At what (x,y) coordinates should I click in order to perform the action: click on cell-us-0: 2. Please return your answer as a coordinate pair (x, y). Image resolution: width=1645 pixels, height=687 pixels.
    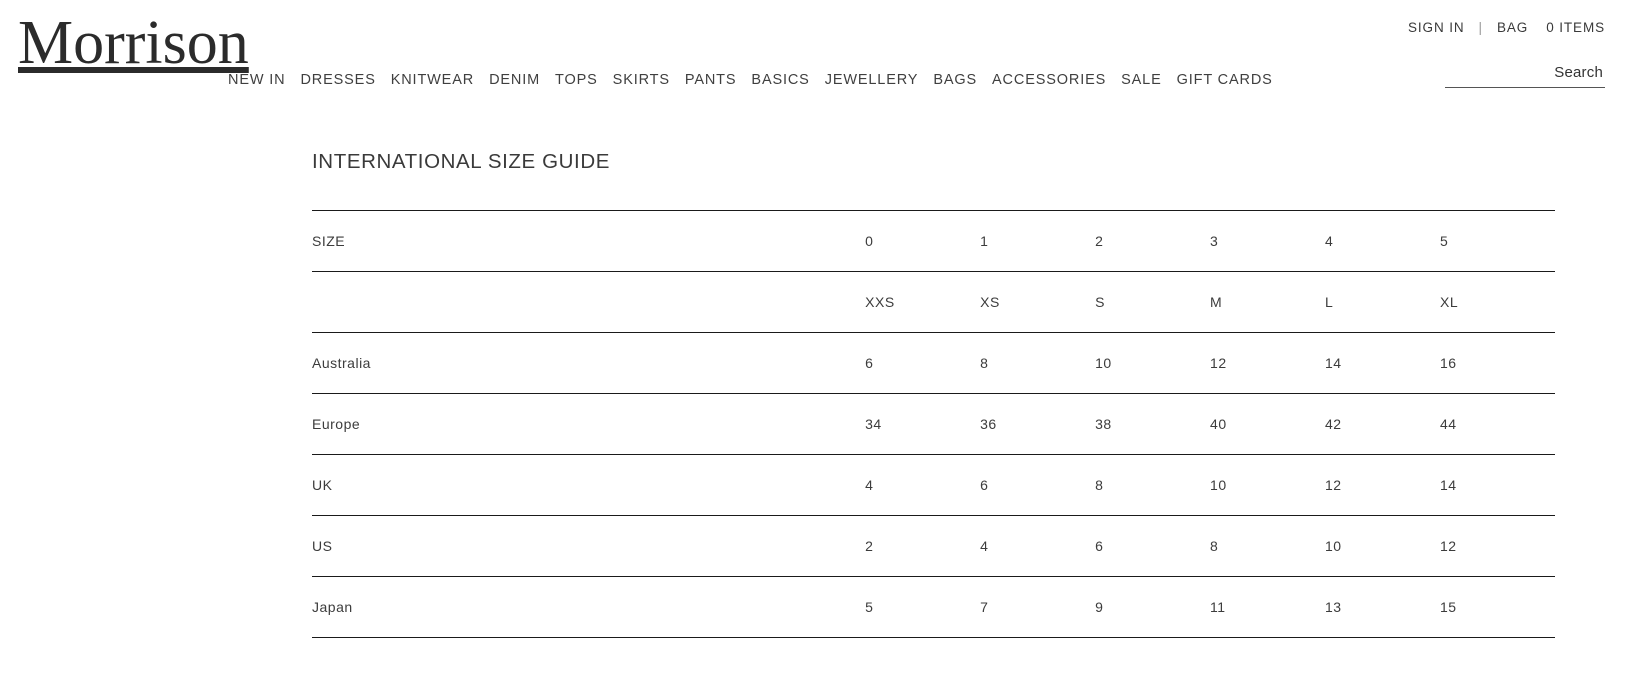
    Looking at the image, I should click on (923, 546).